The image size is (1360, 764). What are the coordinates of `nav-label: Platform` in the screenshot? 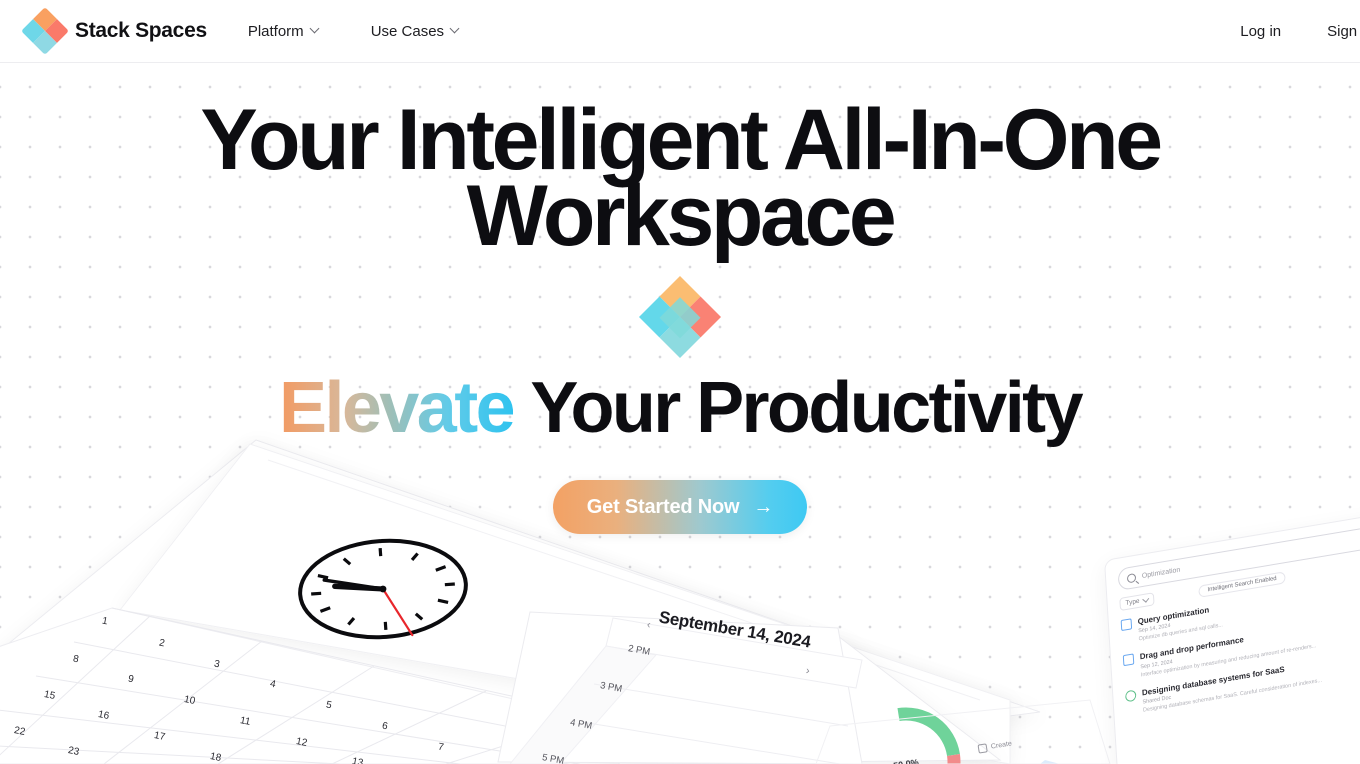 It's located at (275, 31).